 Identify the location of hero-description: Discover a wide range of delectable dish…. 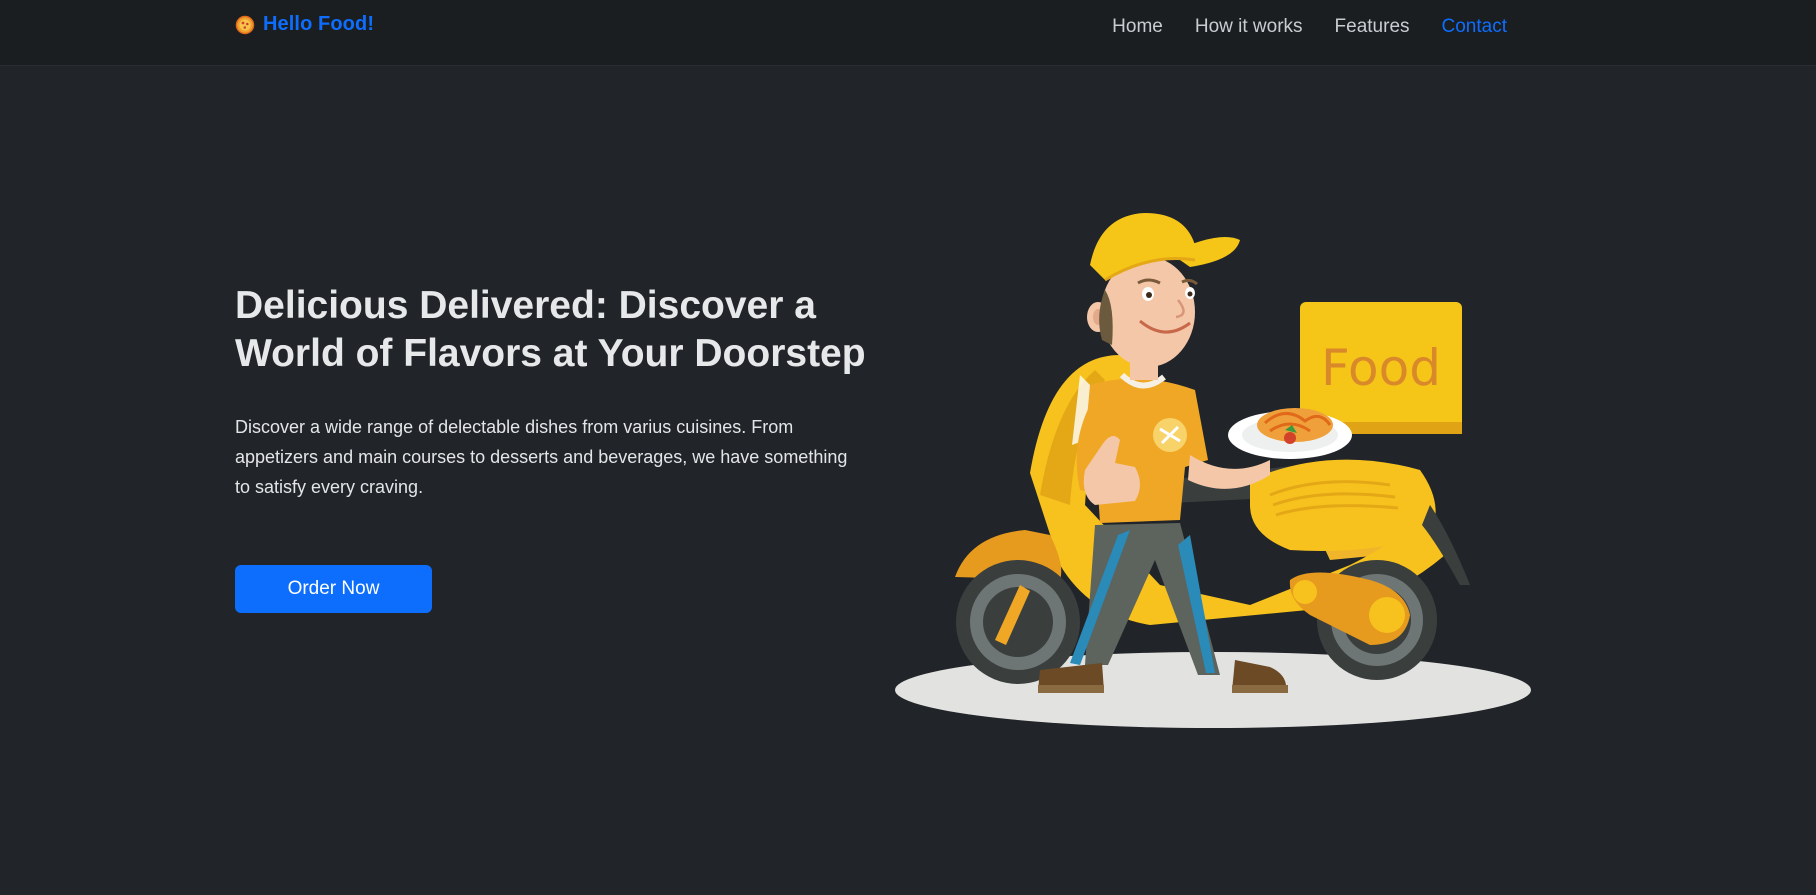
(541, 457).